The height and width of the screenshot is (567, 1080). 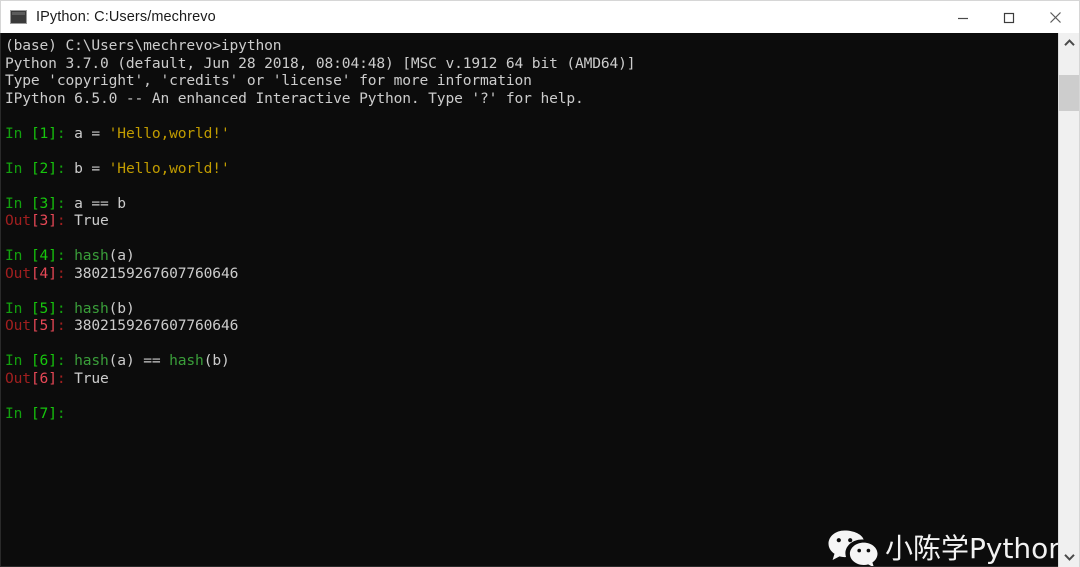 I want to click on terminal-line-out-4: Out[4]: 3802159267607760646, so click(x=122, y=273).